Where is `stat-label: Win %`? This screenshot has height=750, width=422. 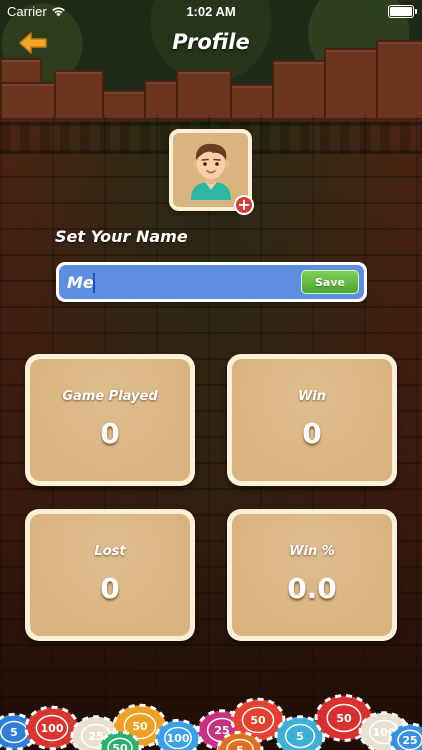
stat-label: Win % is located at coordinates (312, 551).